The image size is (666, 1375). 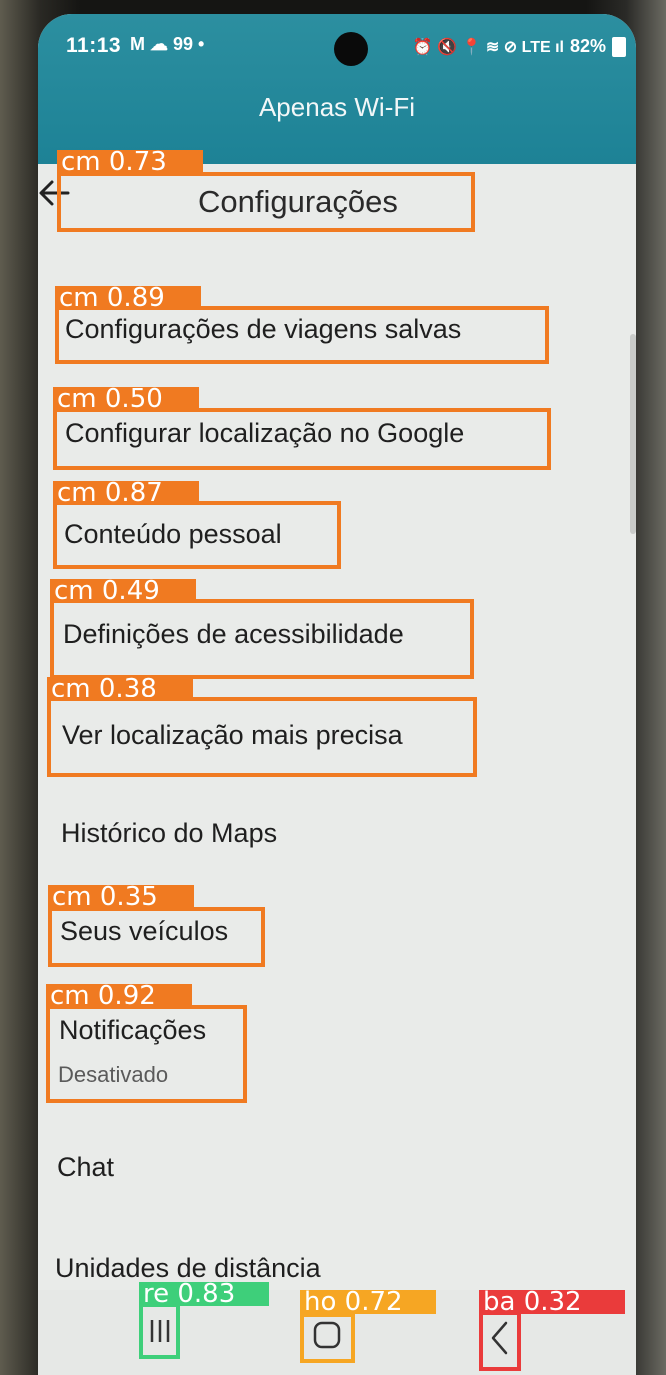 What do you see at coordinates (119, 996) in the screenshot?
I see `detection-label: cm 0.92` at bounding box center [119, 996].